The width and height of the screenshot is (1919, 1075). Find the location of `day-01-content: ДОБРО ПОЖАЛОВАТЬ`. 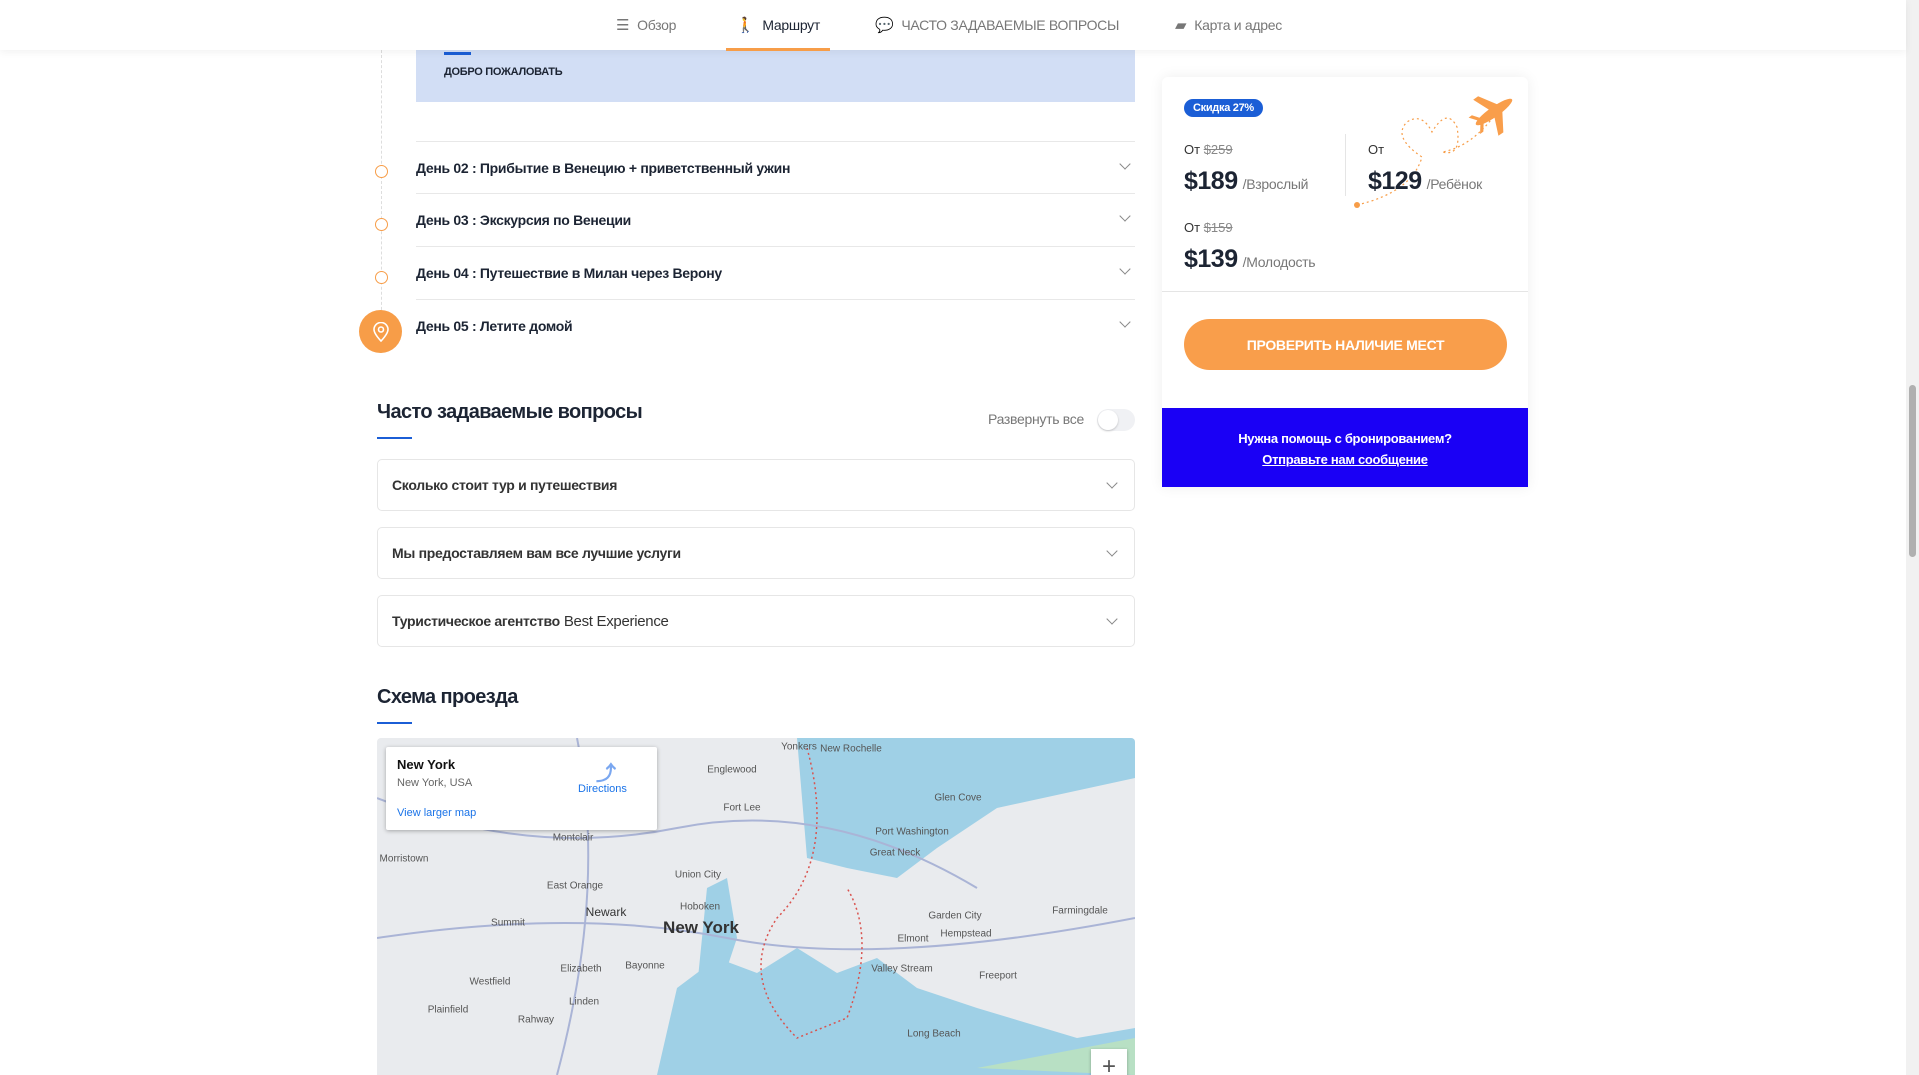

day-01-content: ДОБРО ПОЖАЛОВАТЬ is located at coordinates (775, 76).